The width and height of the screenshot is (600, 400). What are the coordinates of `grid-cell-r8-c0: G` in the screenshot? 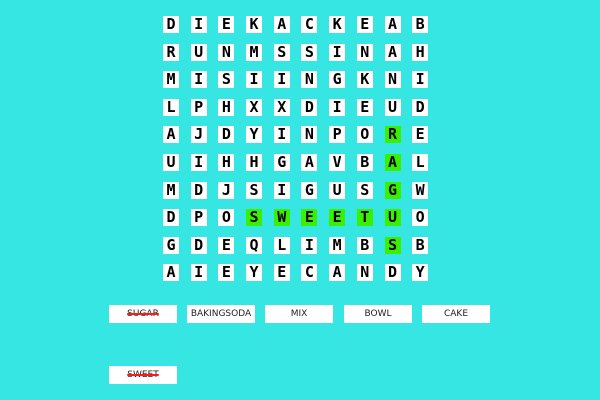 It's located at (171, 245).